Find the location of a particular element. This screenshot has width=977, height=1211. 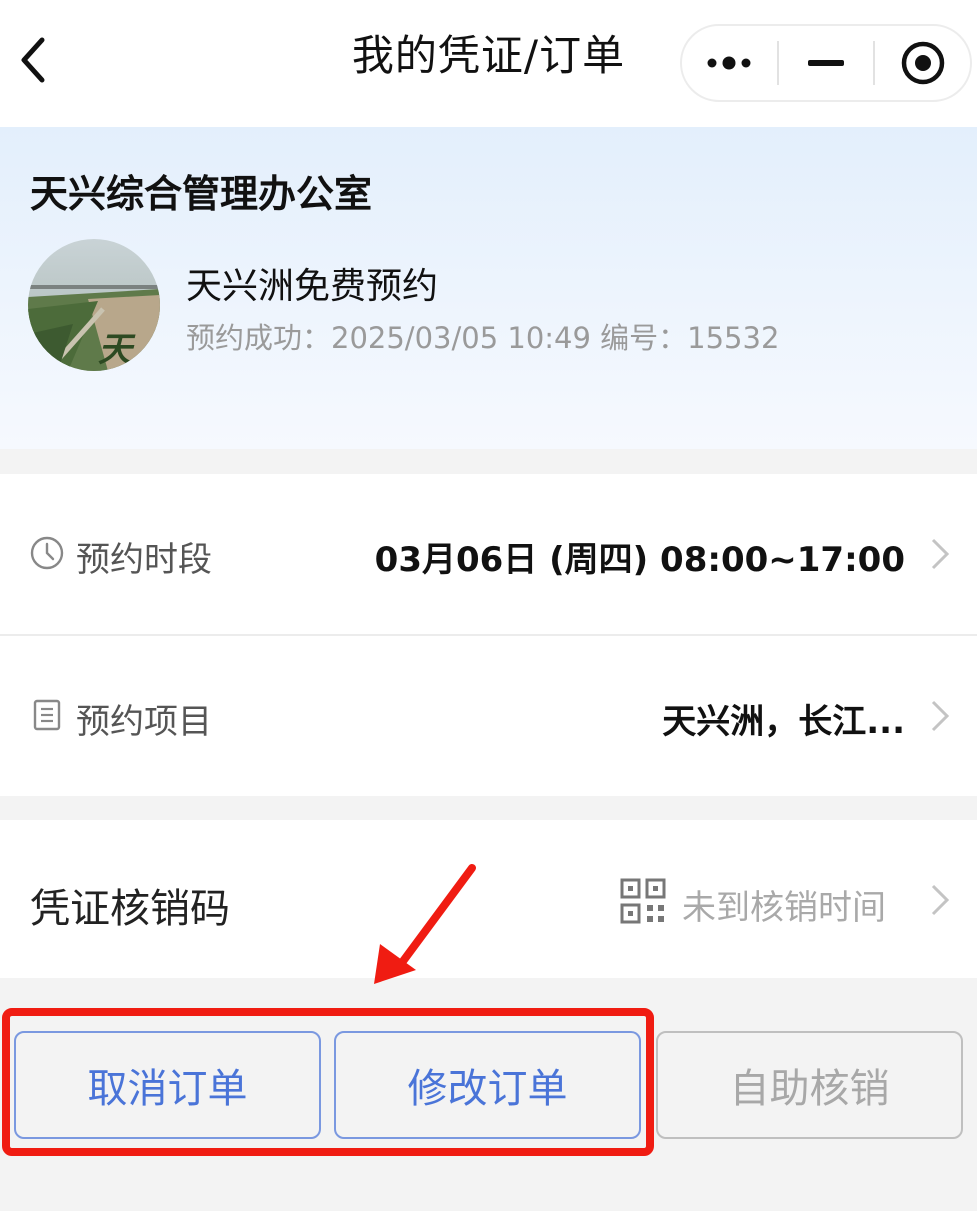

reservation-item-label: 预约项目 is located at coordinates (144, 722).